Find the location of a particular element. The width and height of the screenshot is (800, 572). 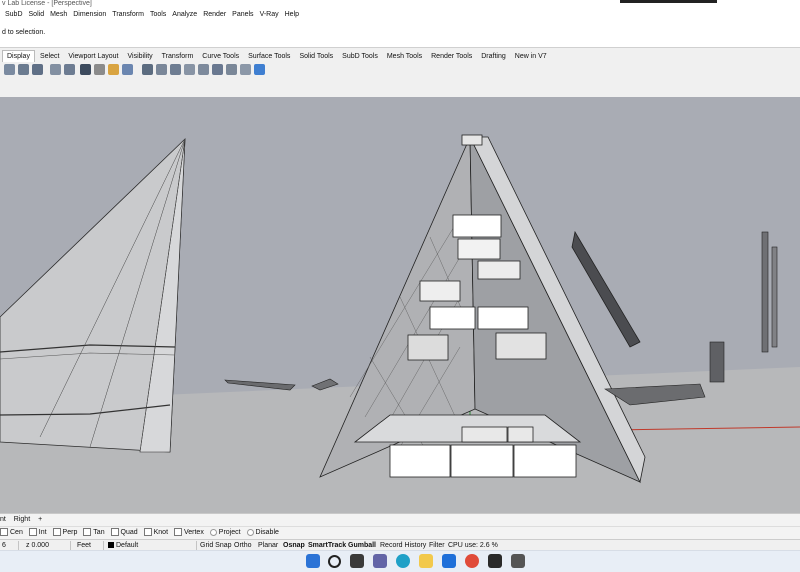

title-bar: v Lab License - [Perspective] is located at coordinates (400, 4).